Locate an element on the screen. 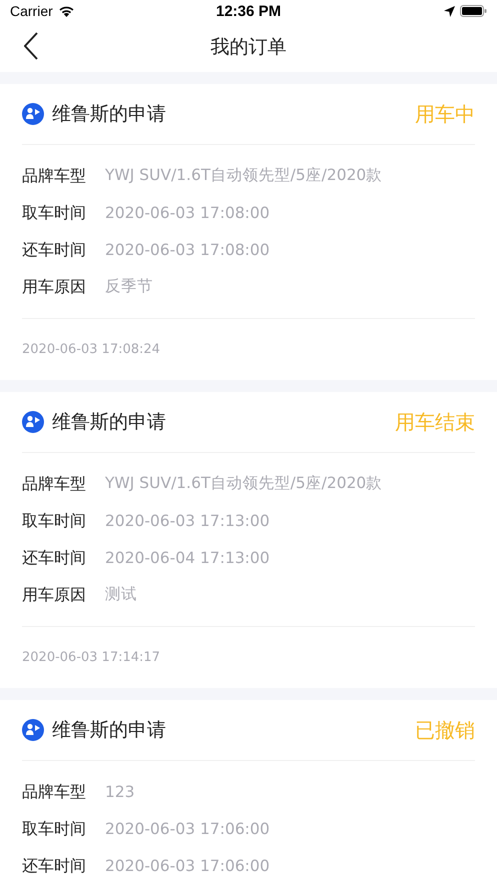 Image resolution: width=497 pixels, height=883 pixels. order-status: 用车中 is located at coordinates (445, 114).